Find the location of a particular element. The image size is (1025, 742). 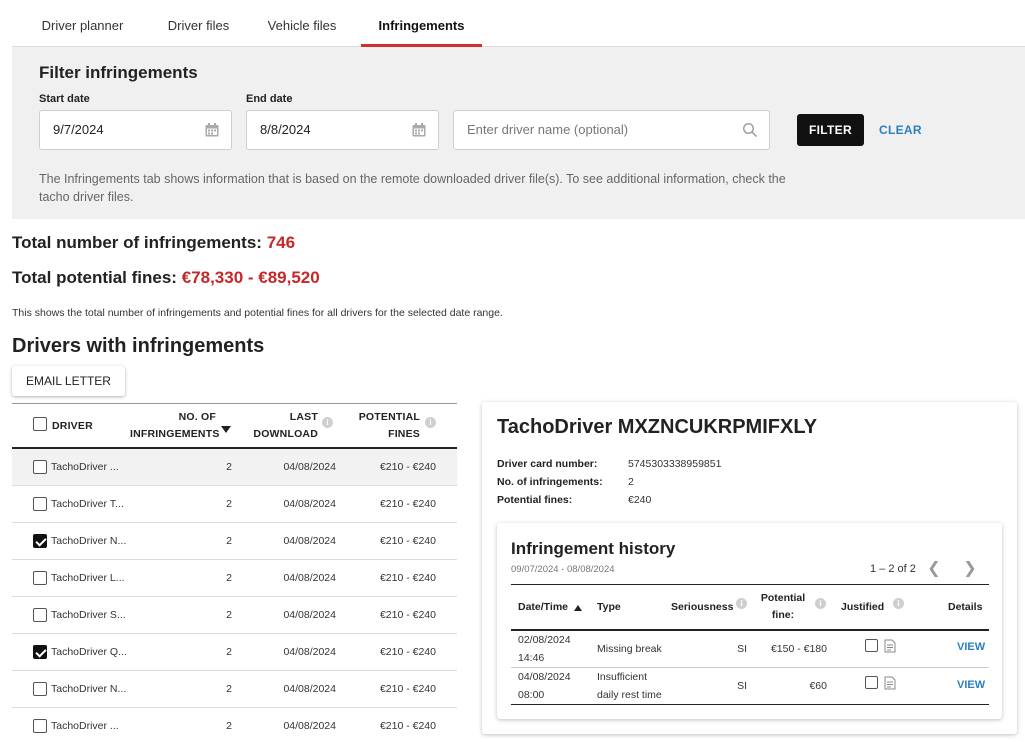

tab-driver-files: Driver files is located at coordinates (198, 23).